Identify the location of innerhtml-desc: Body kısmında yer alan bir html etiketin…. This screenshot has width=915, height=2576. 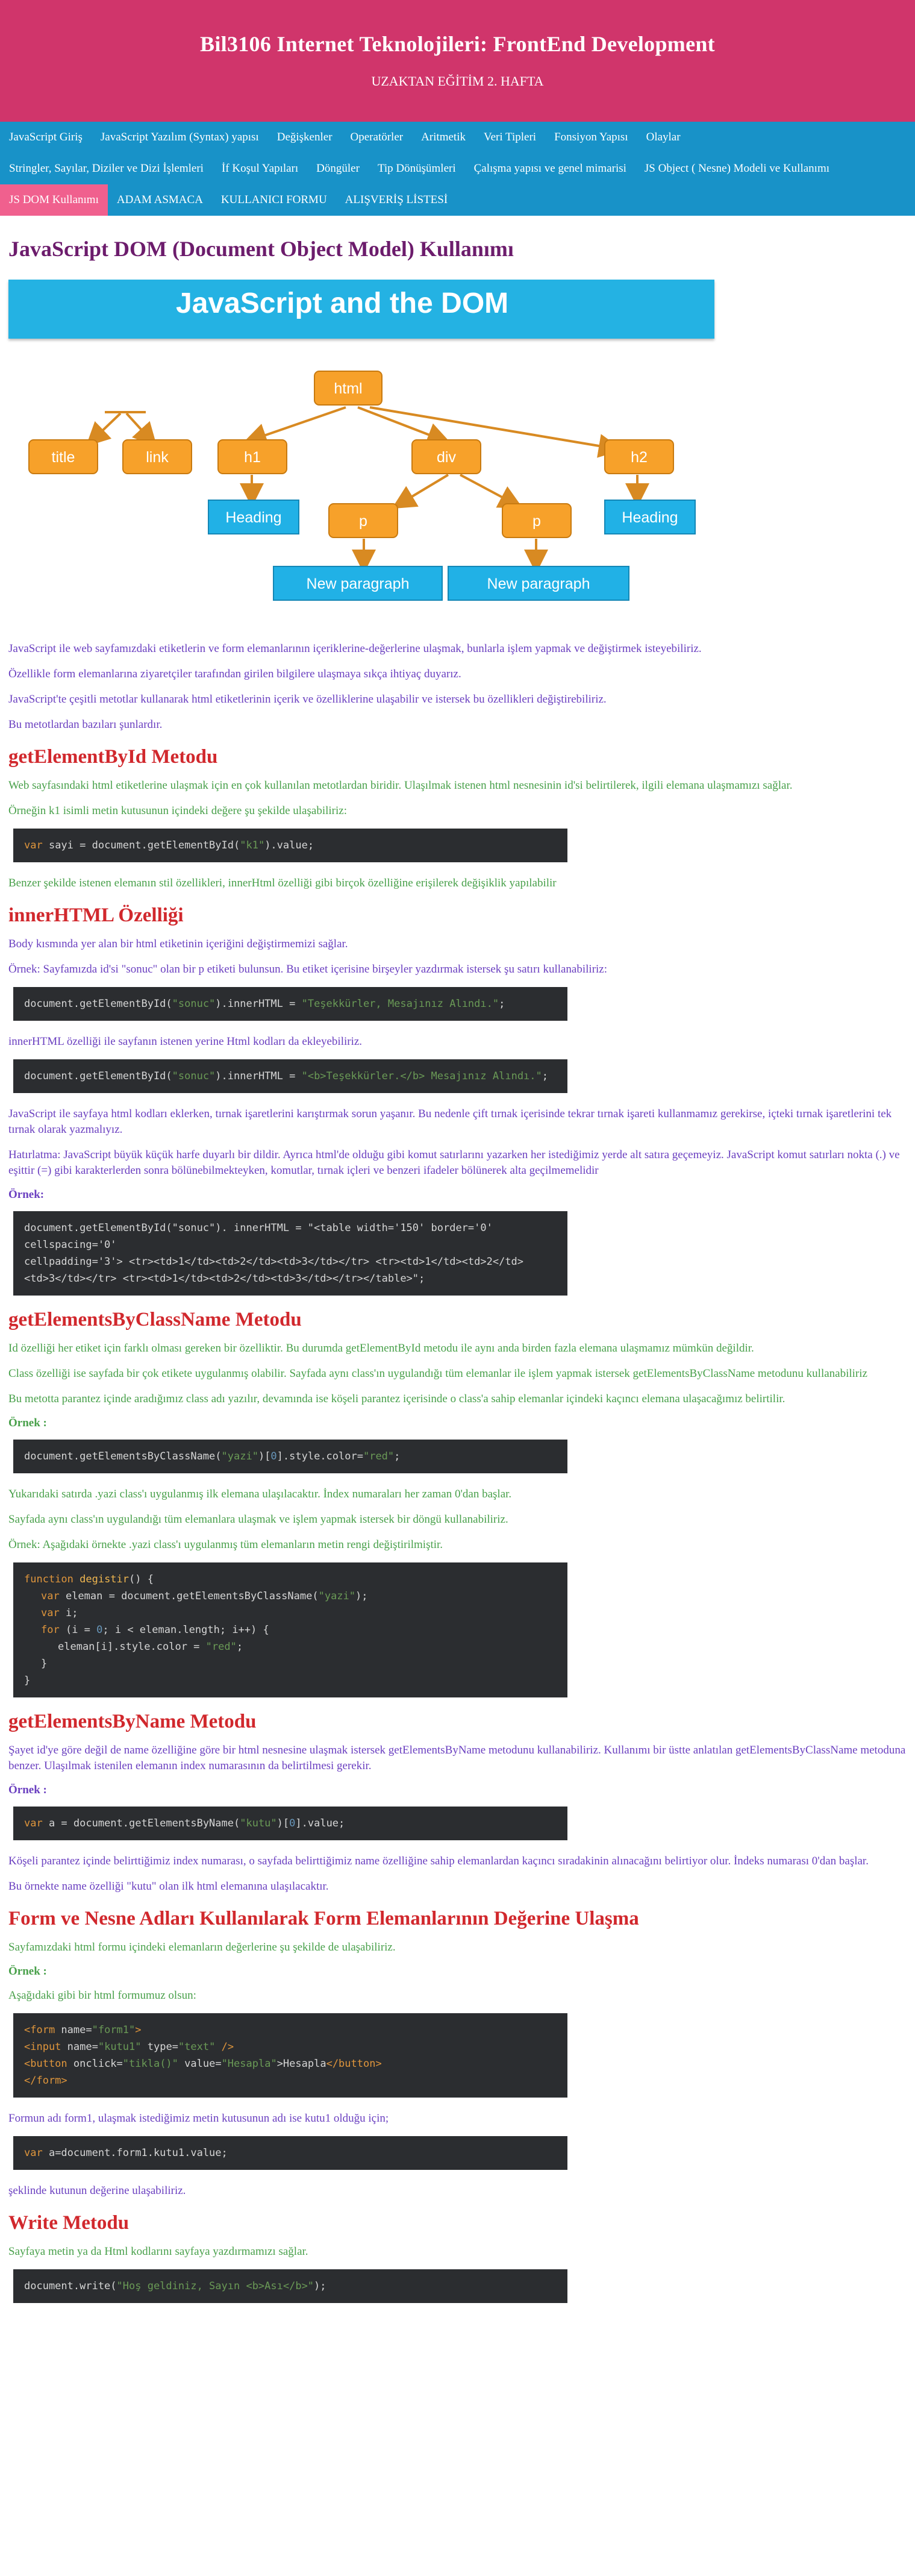
(178, 944).